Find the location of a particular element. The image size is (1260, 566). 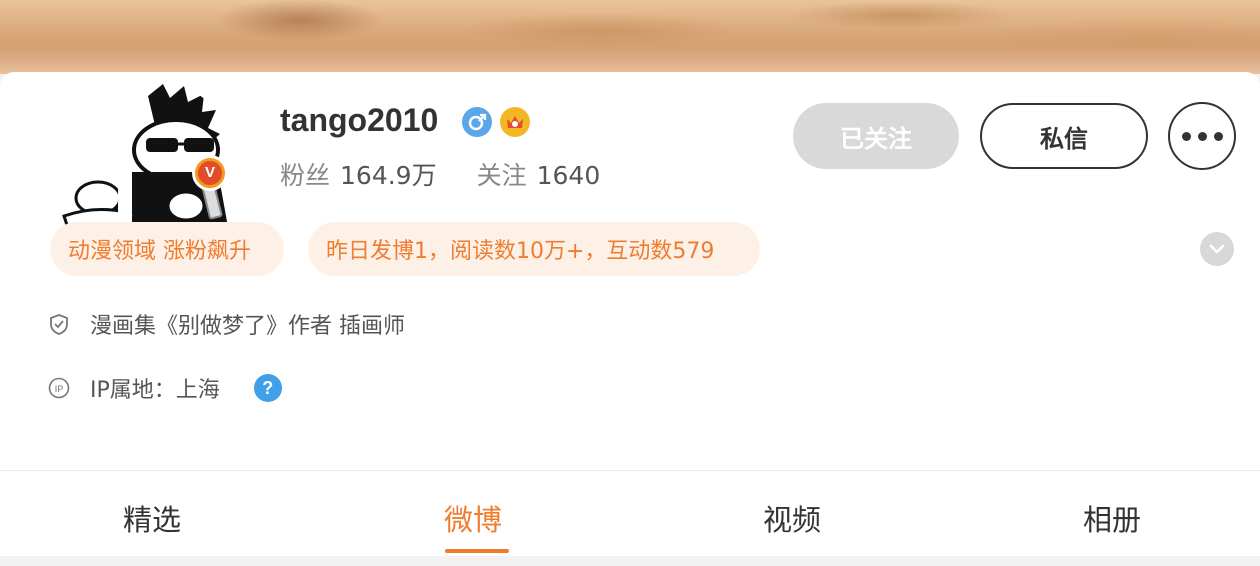

bio-row: 漫画集《别做梦了》作者 插画师 is located at coordinates (226, 324).